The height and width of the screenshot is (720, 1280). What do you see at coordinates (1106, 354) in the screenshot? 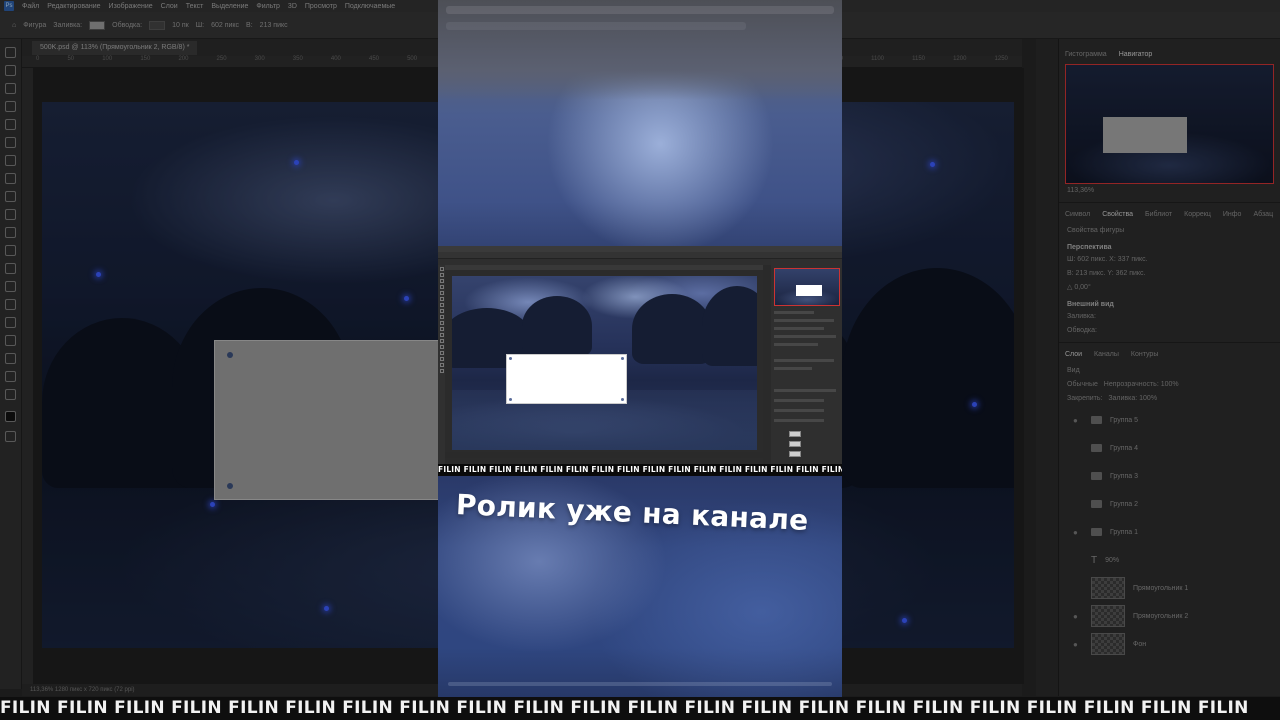
I see `tab-channels: Каналы` at bounding box center [1106, 354].